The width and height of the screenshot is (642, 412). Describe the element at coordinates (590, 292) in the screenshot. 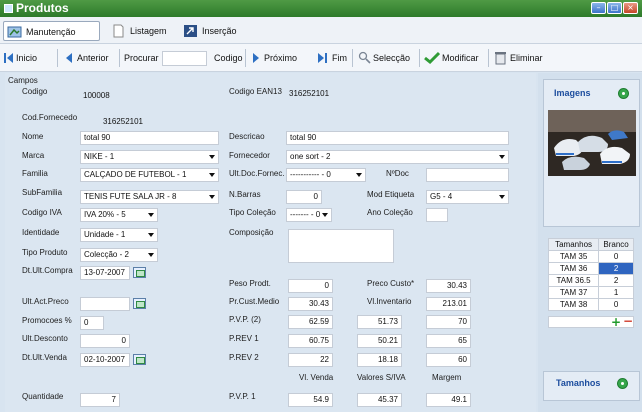

I see `table-row: TAM 37 1` at that location.